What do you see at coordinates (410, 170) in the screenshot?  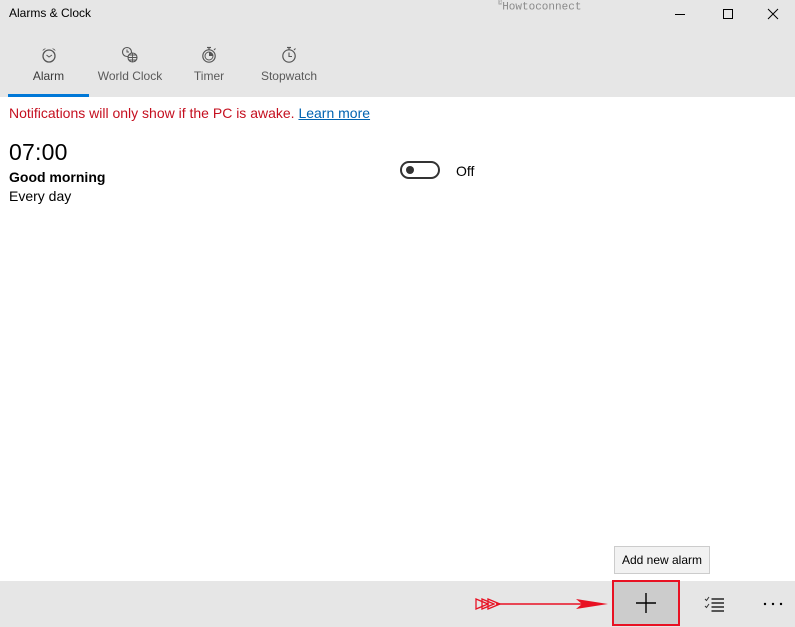 I see `toggle-knob` at bounding box center [410, 170].